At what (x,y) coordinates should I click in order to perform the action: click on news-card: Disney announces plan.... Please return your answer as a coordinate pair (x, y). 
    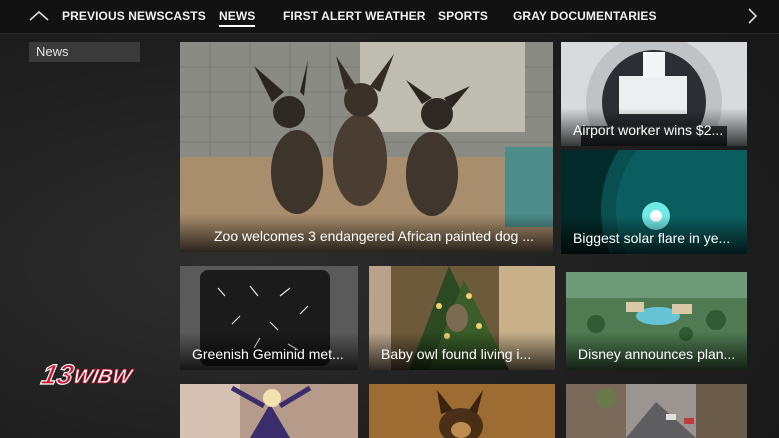
    Looking at the image, I should click on (656, 321).